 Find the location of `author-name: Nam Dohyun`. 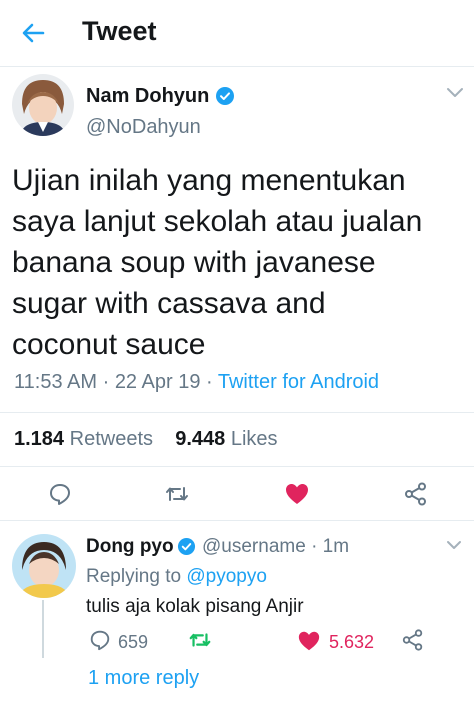

author-name: Nam Dohyun is located at coordinates (147, 96).